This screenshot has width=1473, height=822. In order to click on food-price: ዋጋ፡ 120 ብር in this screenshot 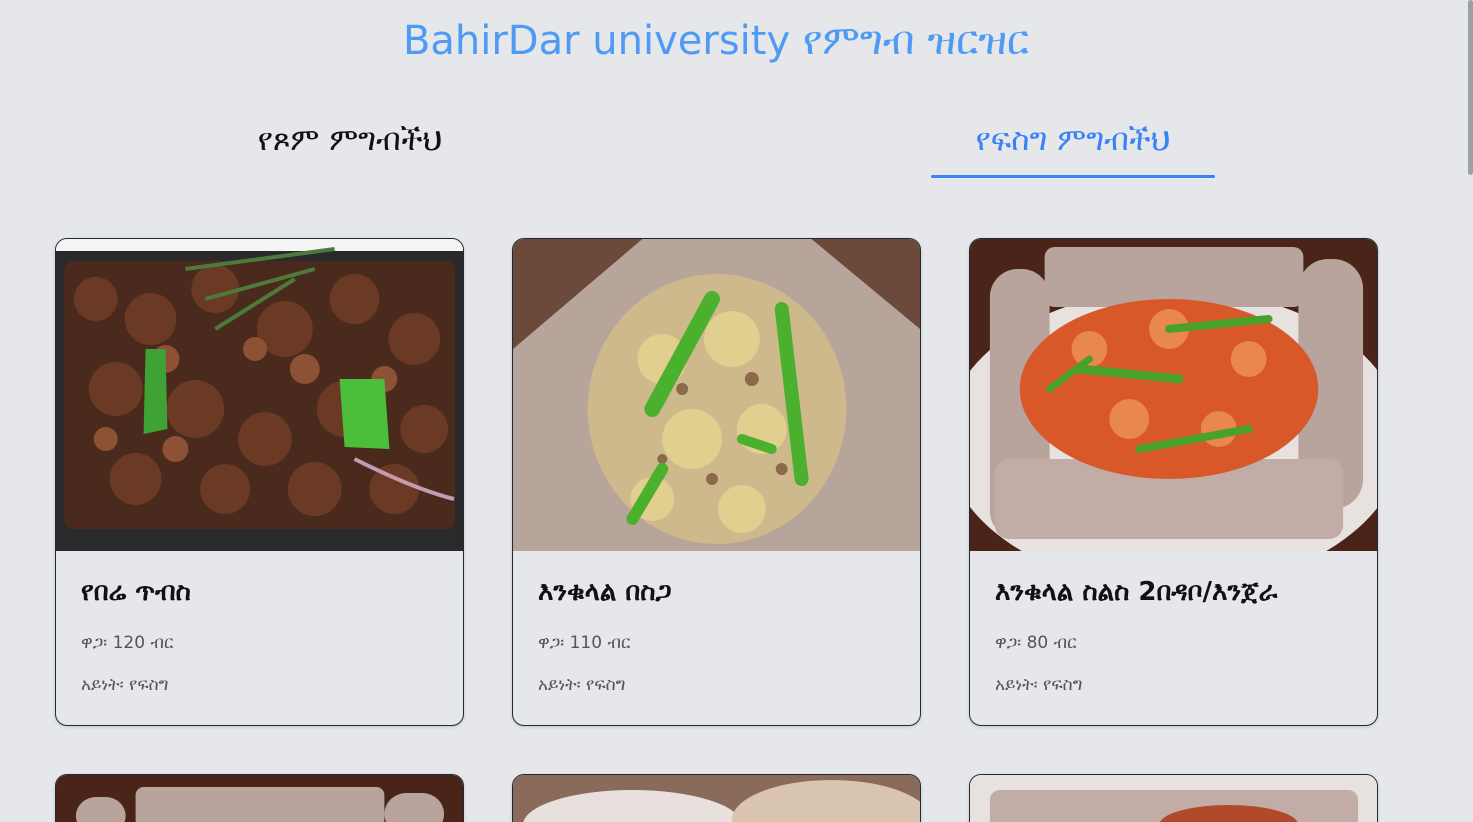, I will do `click(127, 643)`.